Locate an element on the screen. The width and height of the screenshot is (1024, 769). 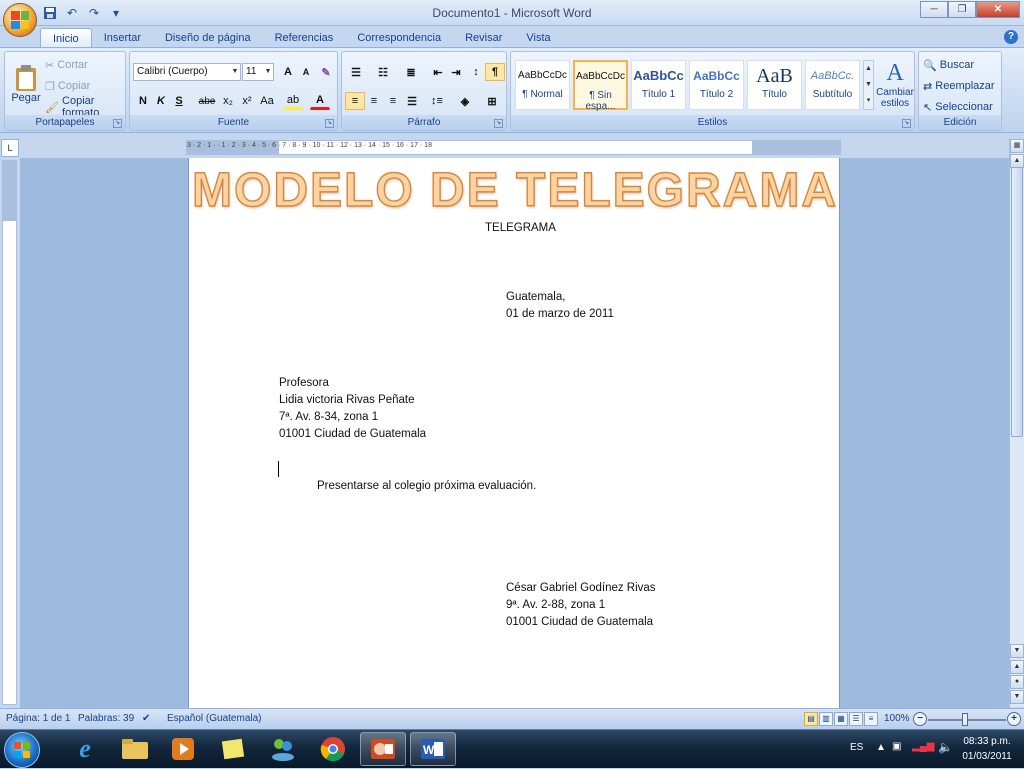
word-icon: W is located at coordinates (433, 749).